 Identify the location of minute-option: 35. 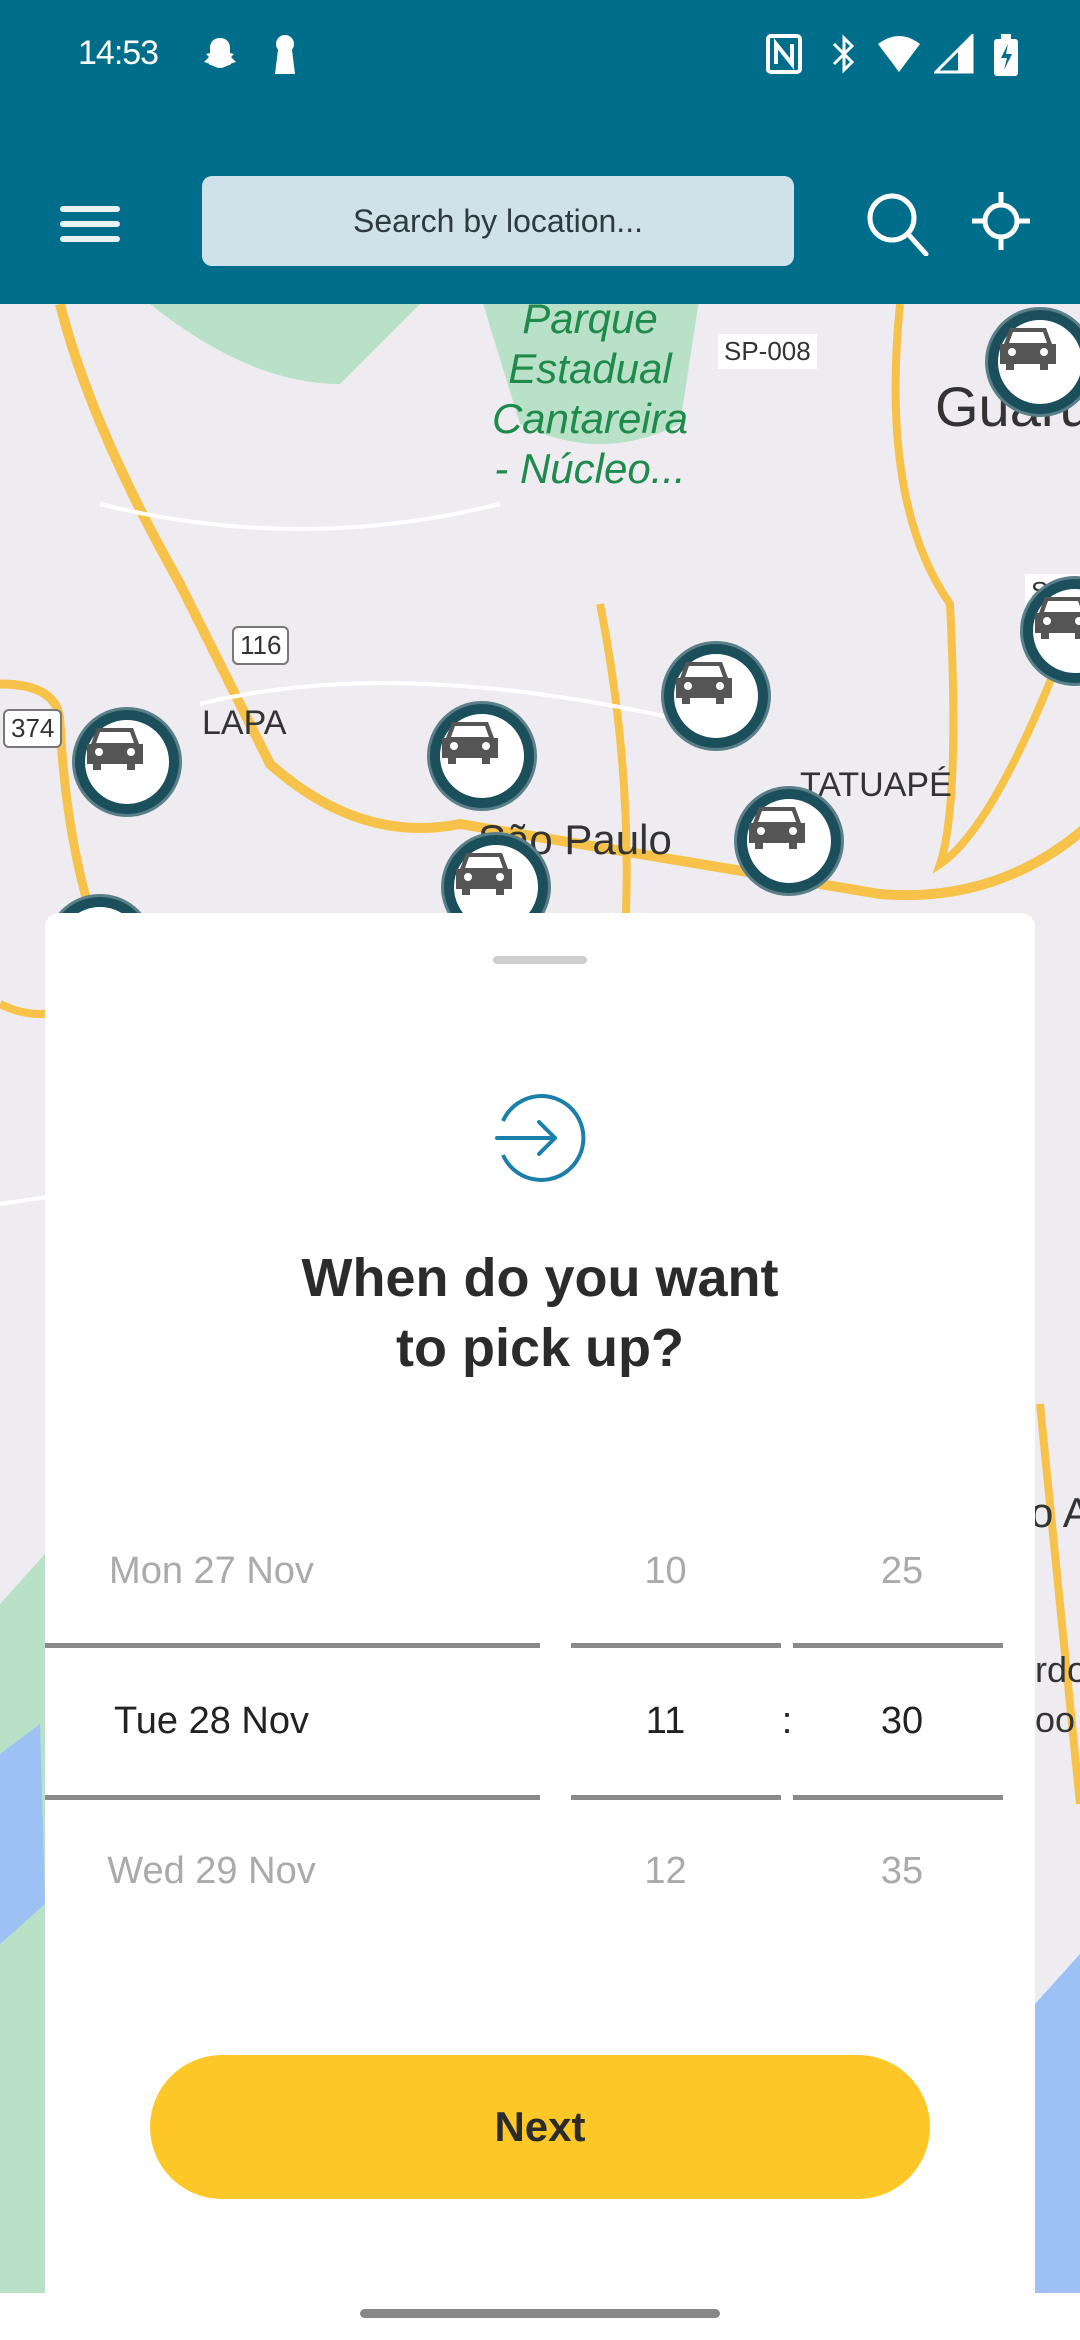
(902, 1871).